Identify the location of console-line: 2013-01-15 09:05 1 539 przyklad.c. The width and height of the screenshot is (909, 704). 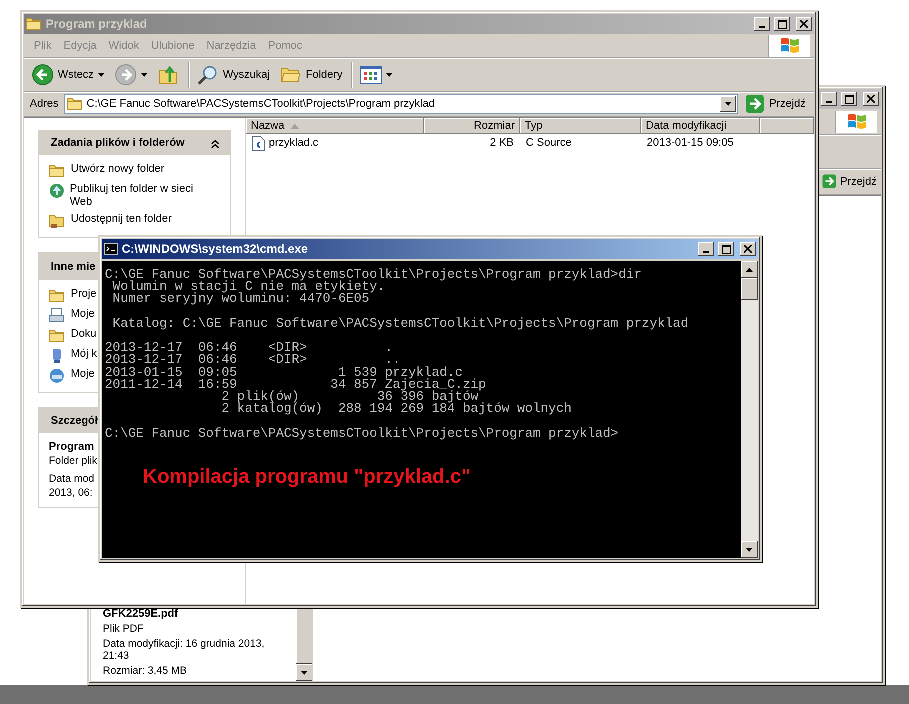
(284, 372).